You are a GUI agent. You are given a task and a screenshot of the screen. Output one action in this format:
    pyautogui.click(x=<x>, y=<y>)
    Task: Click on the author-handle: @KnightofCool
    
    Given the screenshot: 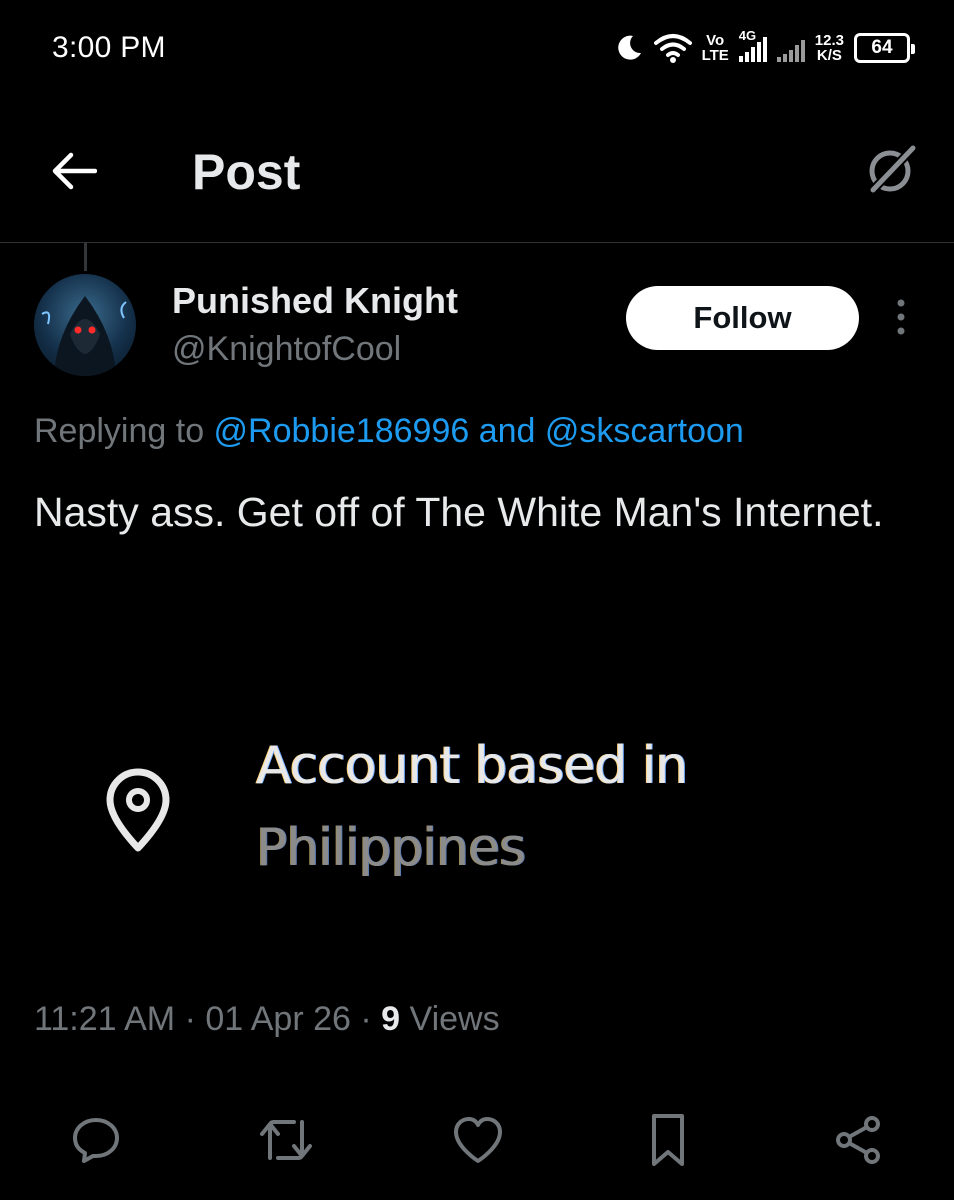 What is the action you would take?
    pyautogui.click(x=286, y=349)
    